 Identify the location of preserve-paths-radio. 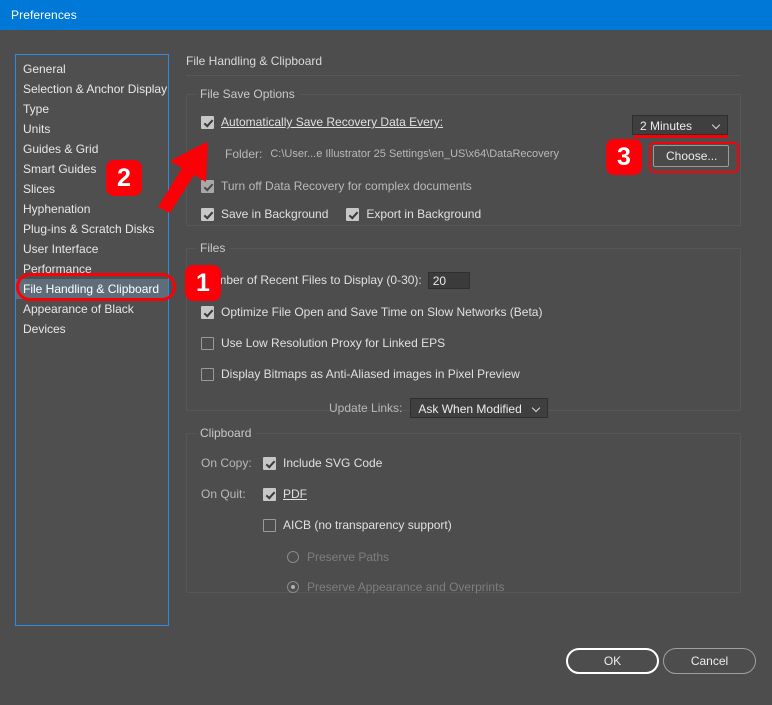
(293, 557).